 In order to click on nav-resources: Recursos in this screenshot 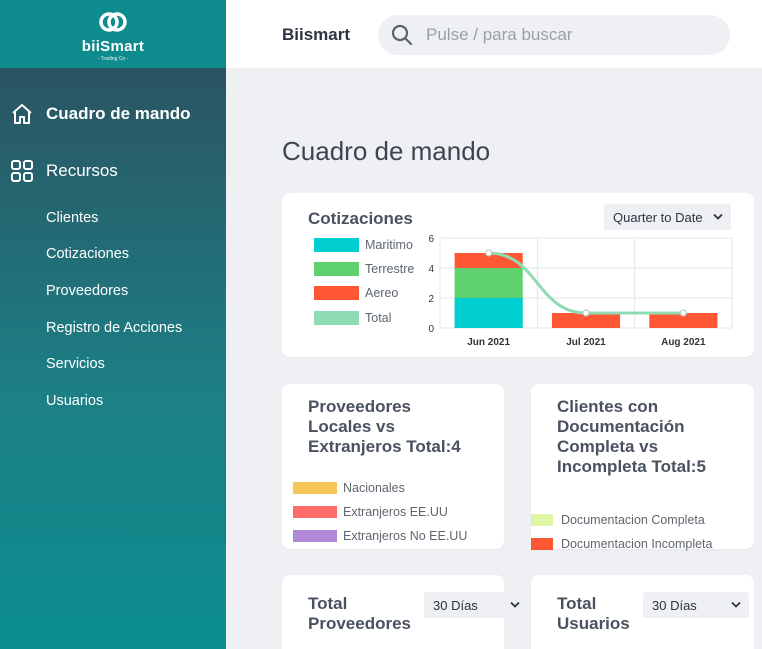, I will do `click(64, 171)`.